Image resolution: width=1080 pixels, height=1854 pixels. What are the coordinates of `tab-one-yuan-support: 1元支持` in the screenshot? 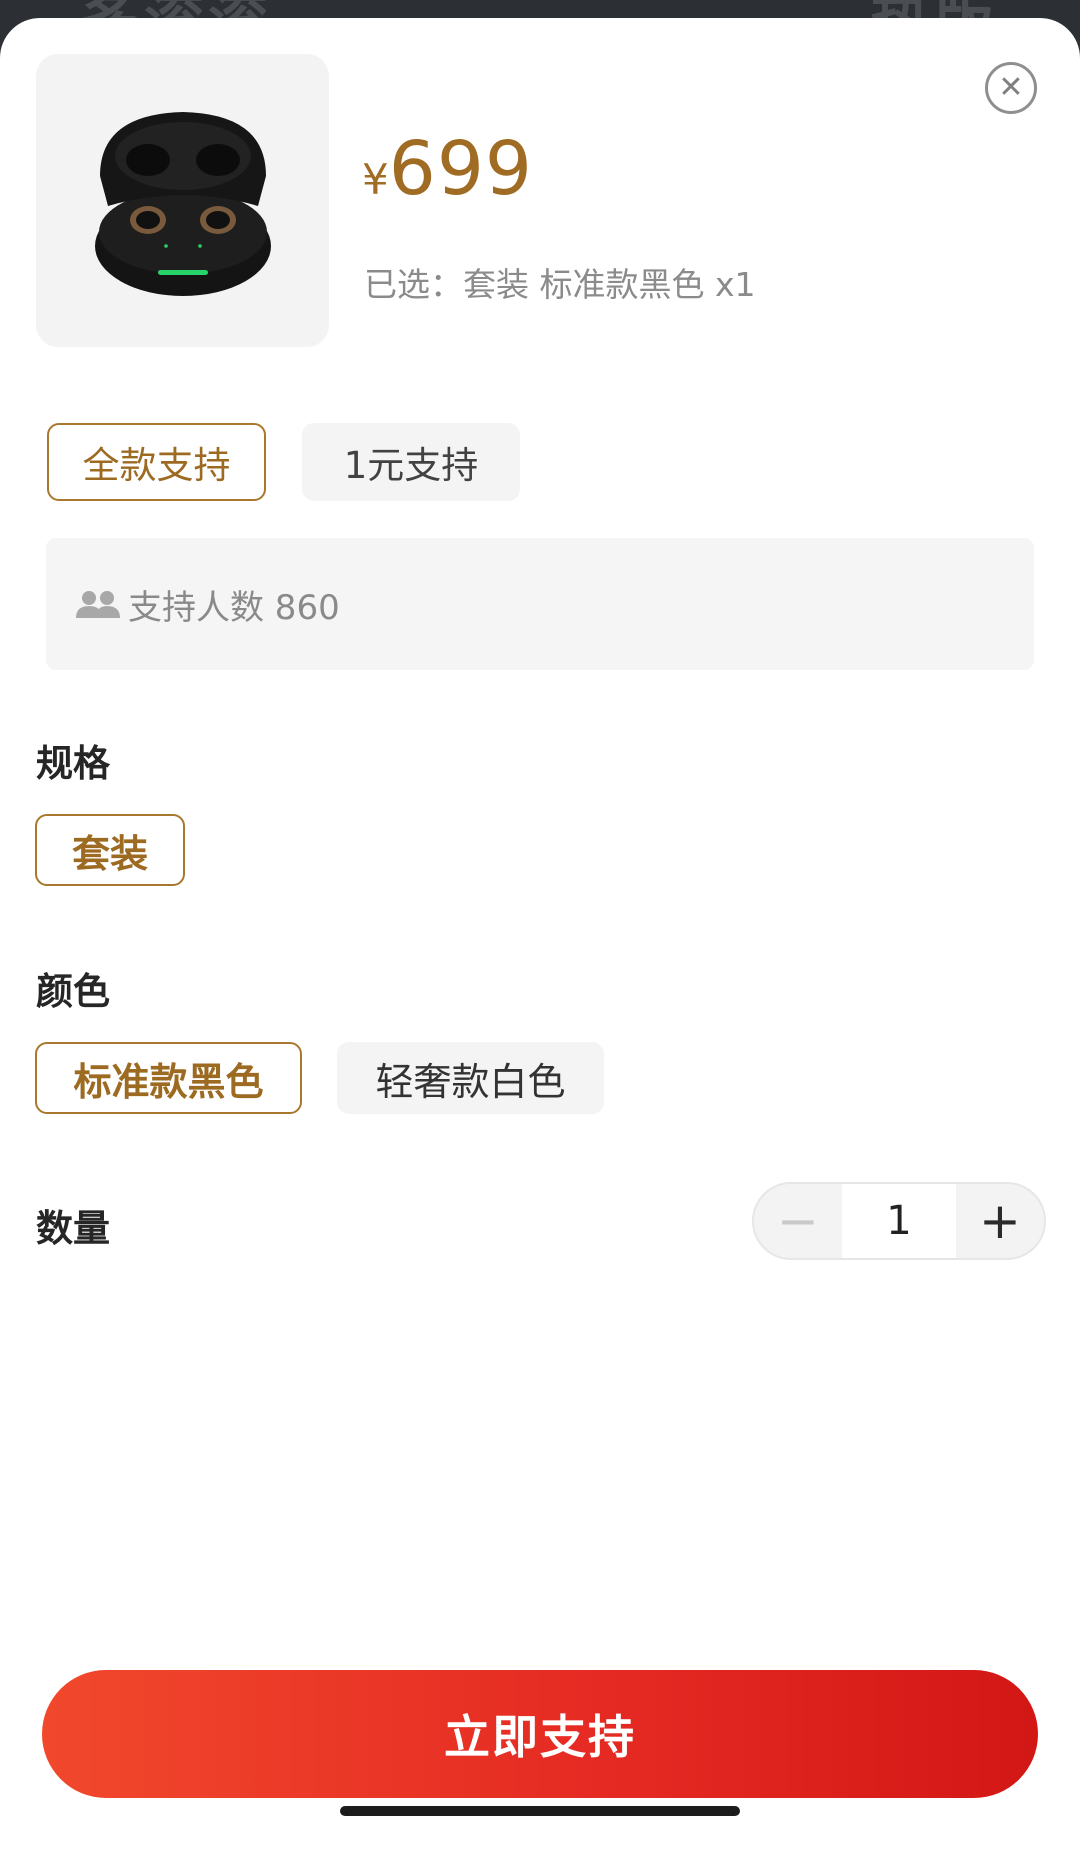 It's located at (411, 462).